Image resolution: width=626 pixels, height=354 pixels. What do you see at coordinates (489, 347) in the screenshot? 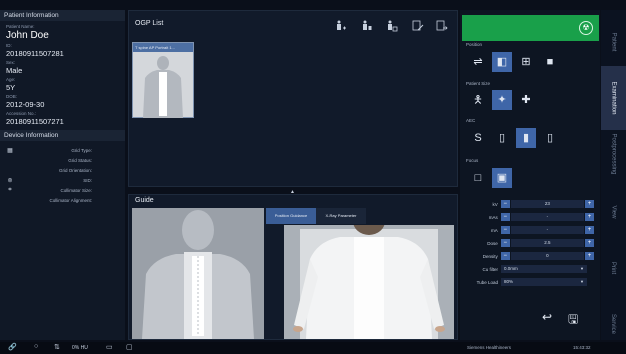
I see `status-user: Siemens Healthineers` at bounding box center [489, 347].